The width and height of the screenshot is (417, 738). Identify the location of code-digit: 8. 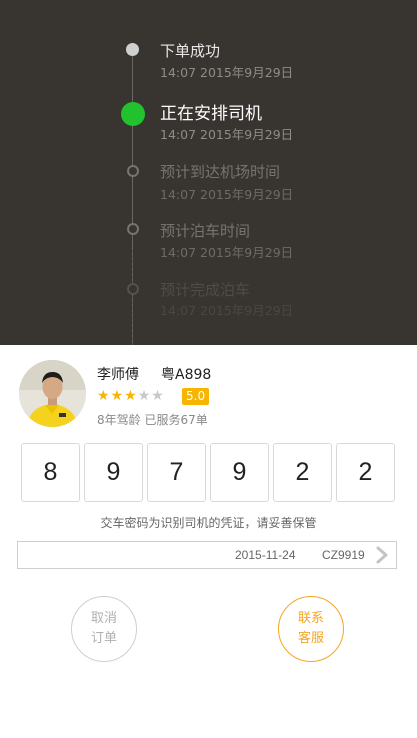
(50, 472).